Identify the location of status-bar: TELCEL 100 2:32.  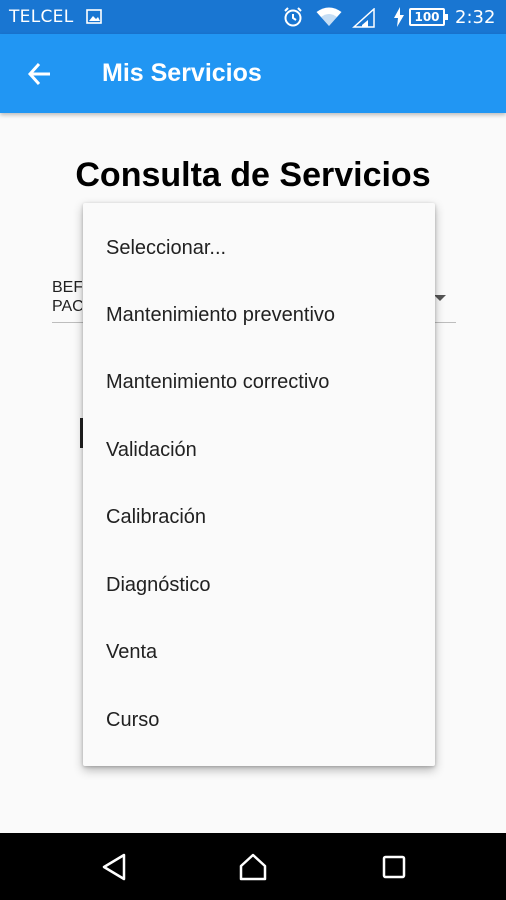
(253, 17).